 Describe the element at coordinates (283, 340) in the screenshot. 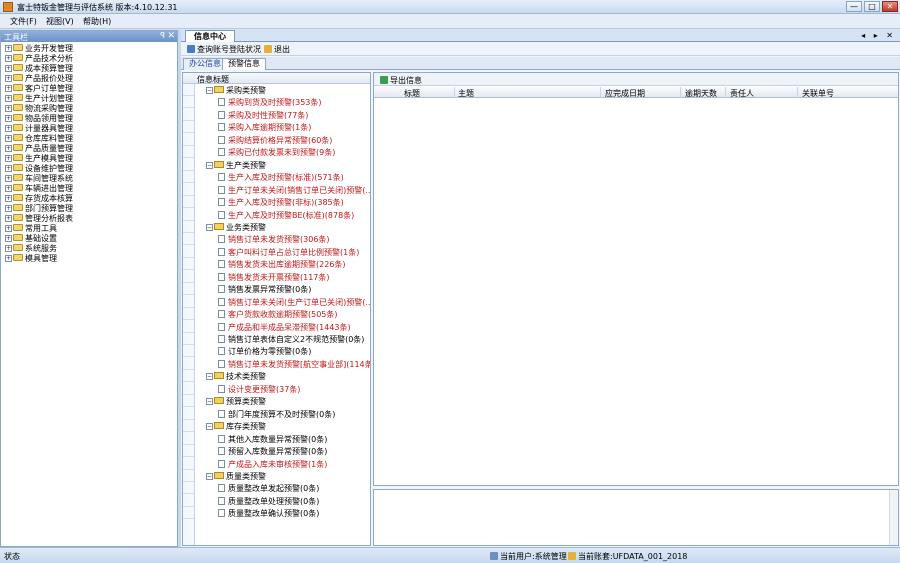

I see `warning-item: 销售订单表体自定义2不规范预警(0条)` at that location.